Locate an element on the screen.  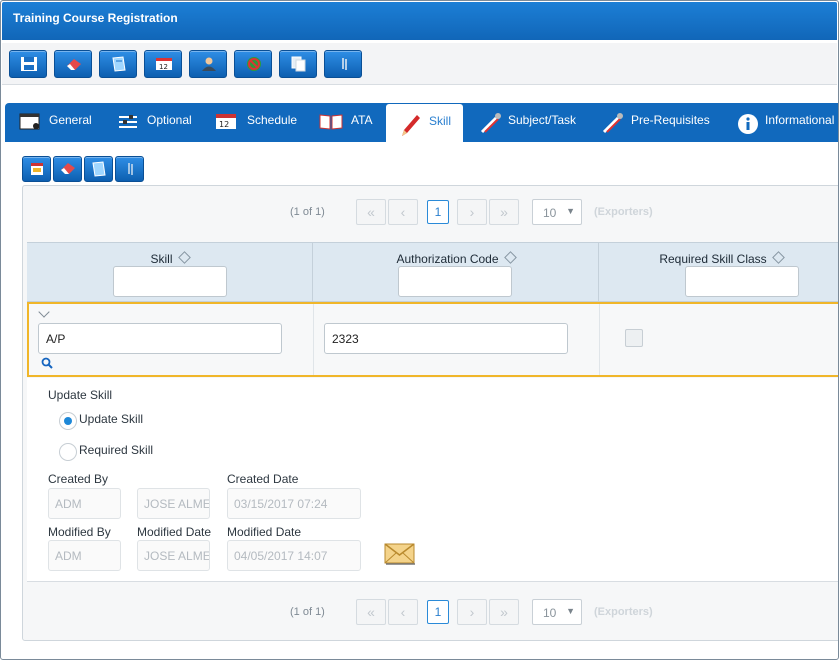
save-button is located at coordinates (28, 64).